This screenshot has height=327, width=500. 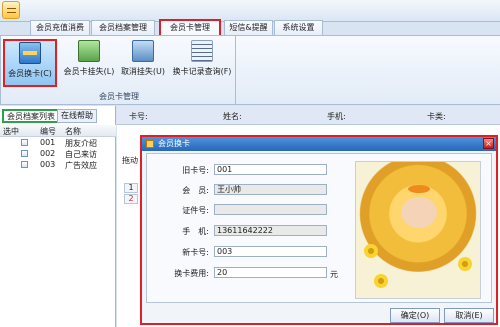 What do you see at coordinates (58, 131) in the screenshot?
I see `member-list-header: 选中 编号 名称` at bounding box center [58, 131].